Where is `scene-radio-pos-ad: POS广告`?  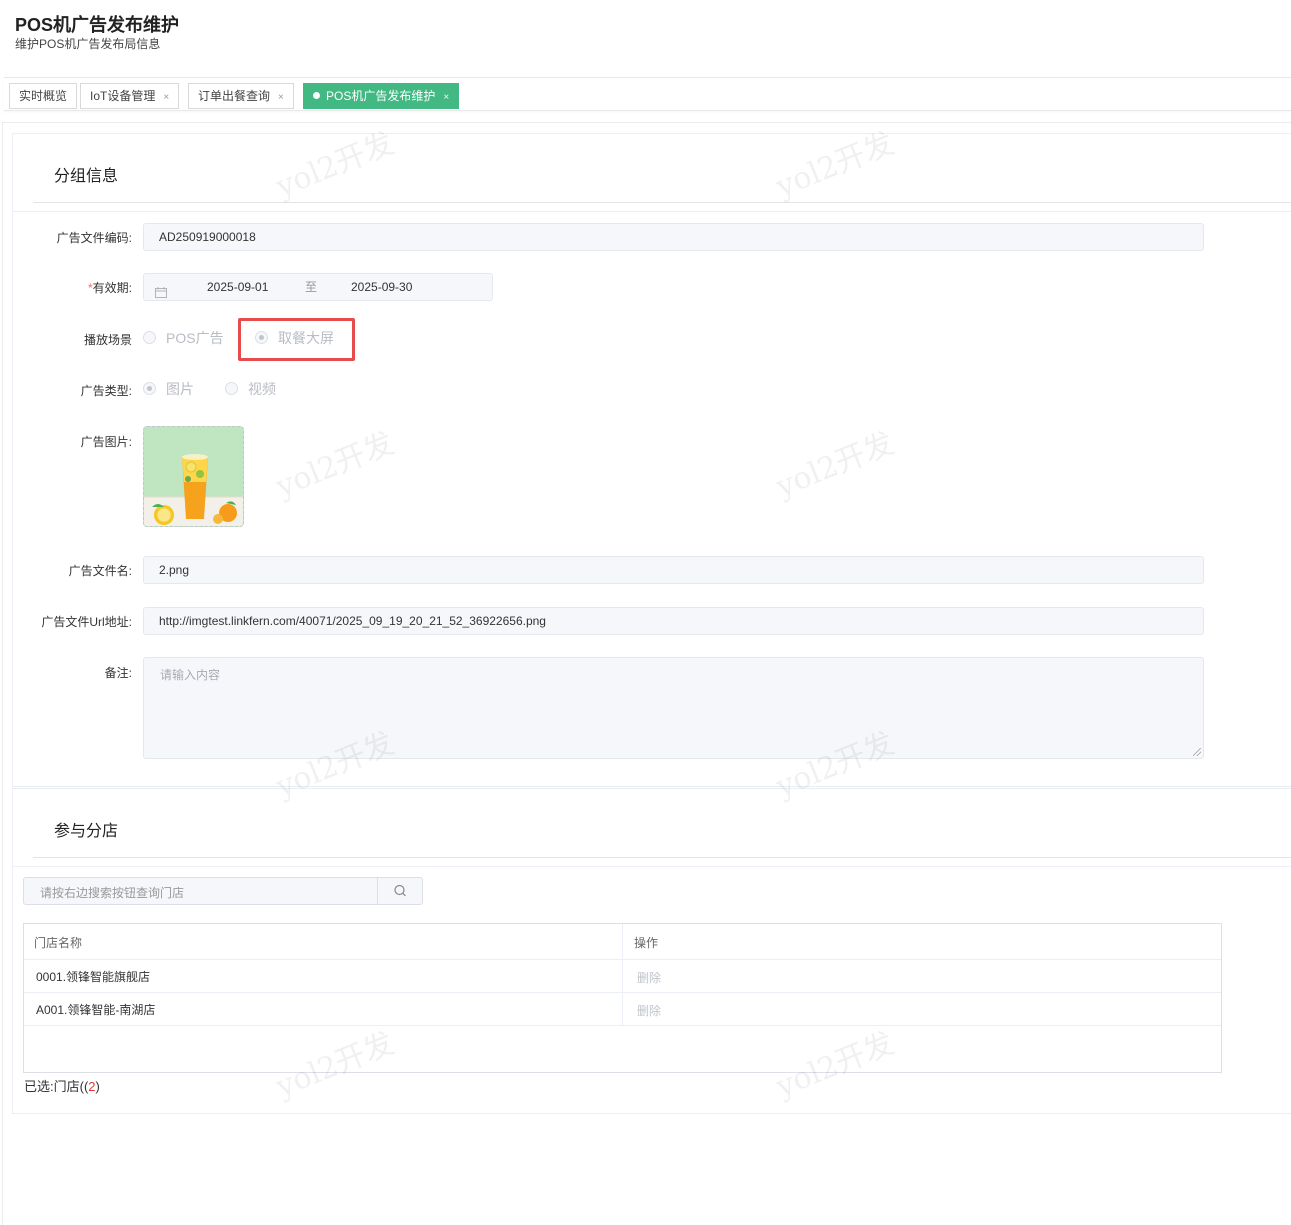 scene-radio-pos-ad: POS广告 is located at coordinates (183, 338).